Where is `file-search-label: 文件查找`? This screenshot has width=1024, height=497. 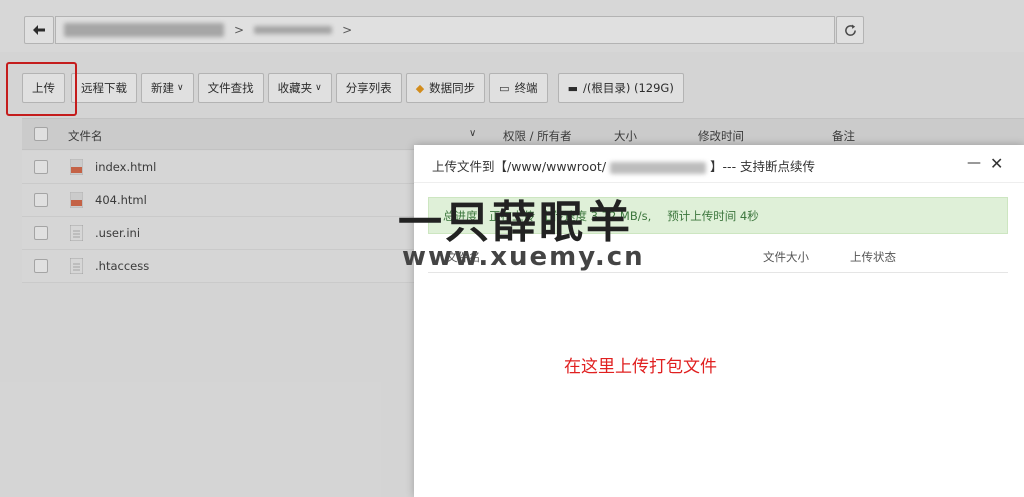
file-search-label: 文件查找 is located at coordinates (230, 88).